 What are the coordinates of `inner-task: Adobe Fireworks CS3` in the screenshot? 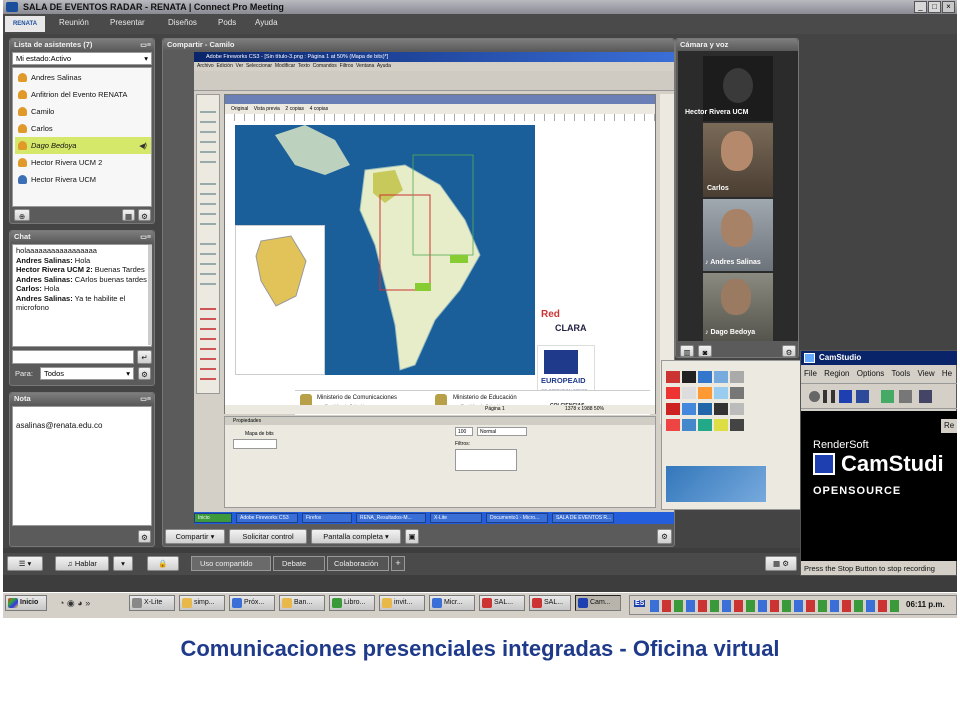 It's located at (267, 518).